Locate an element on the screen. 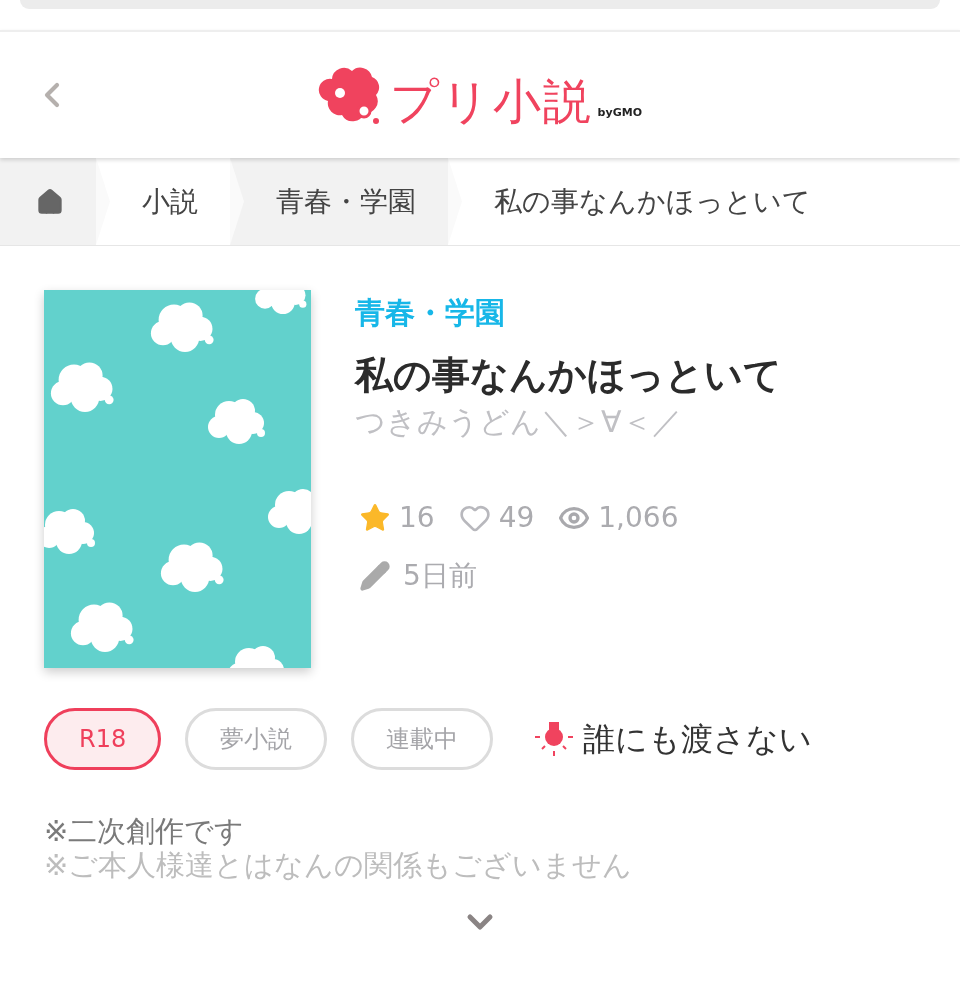 The height and width of the screenshot is (1006, 960). stat-count: 49 is located at coordinates (516, 517).